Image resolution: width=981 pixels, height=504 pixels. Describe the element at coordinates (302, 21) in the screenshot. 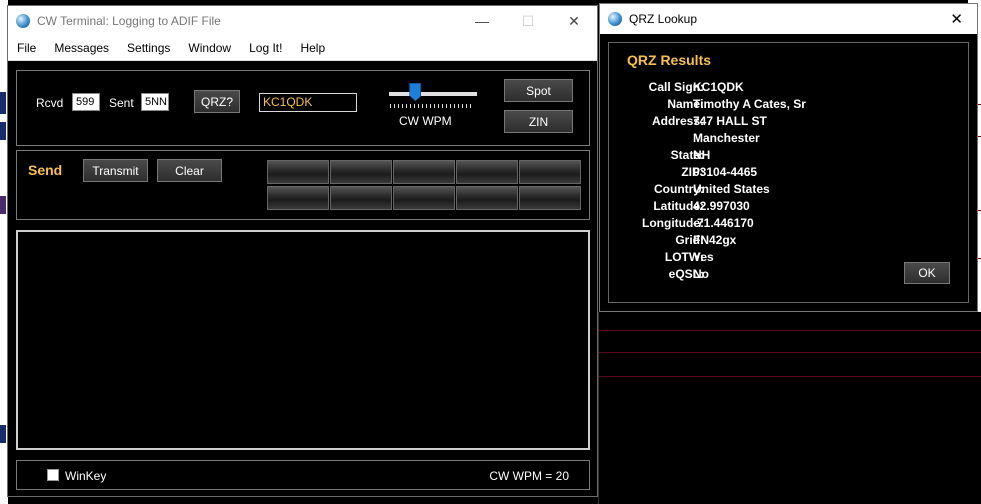

I see `title-bar: CW Terminal: Logging to ADIF File — ☐ ✕` at that location.